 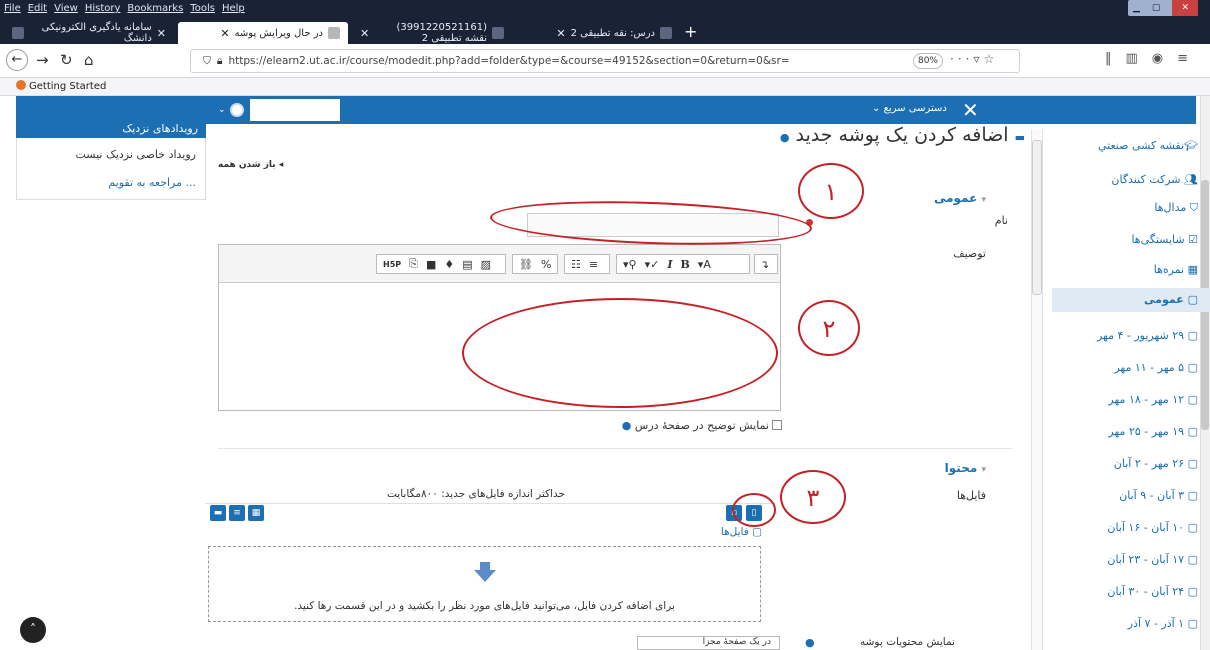 I want to click on more-actions-icon: ···, so click(x=961, y=59).